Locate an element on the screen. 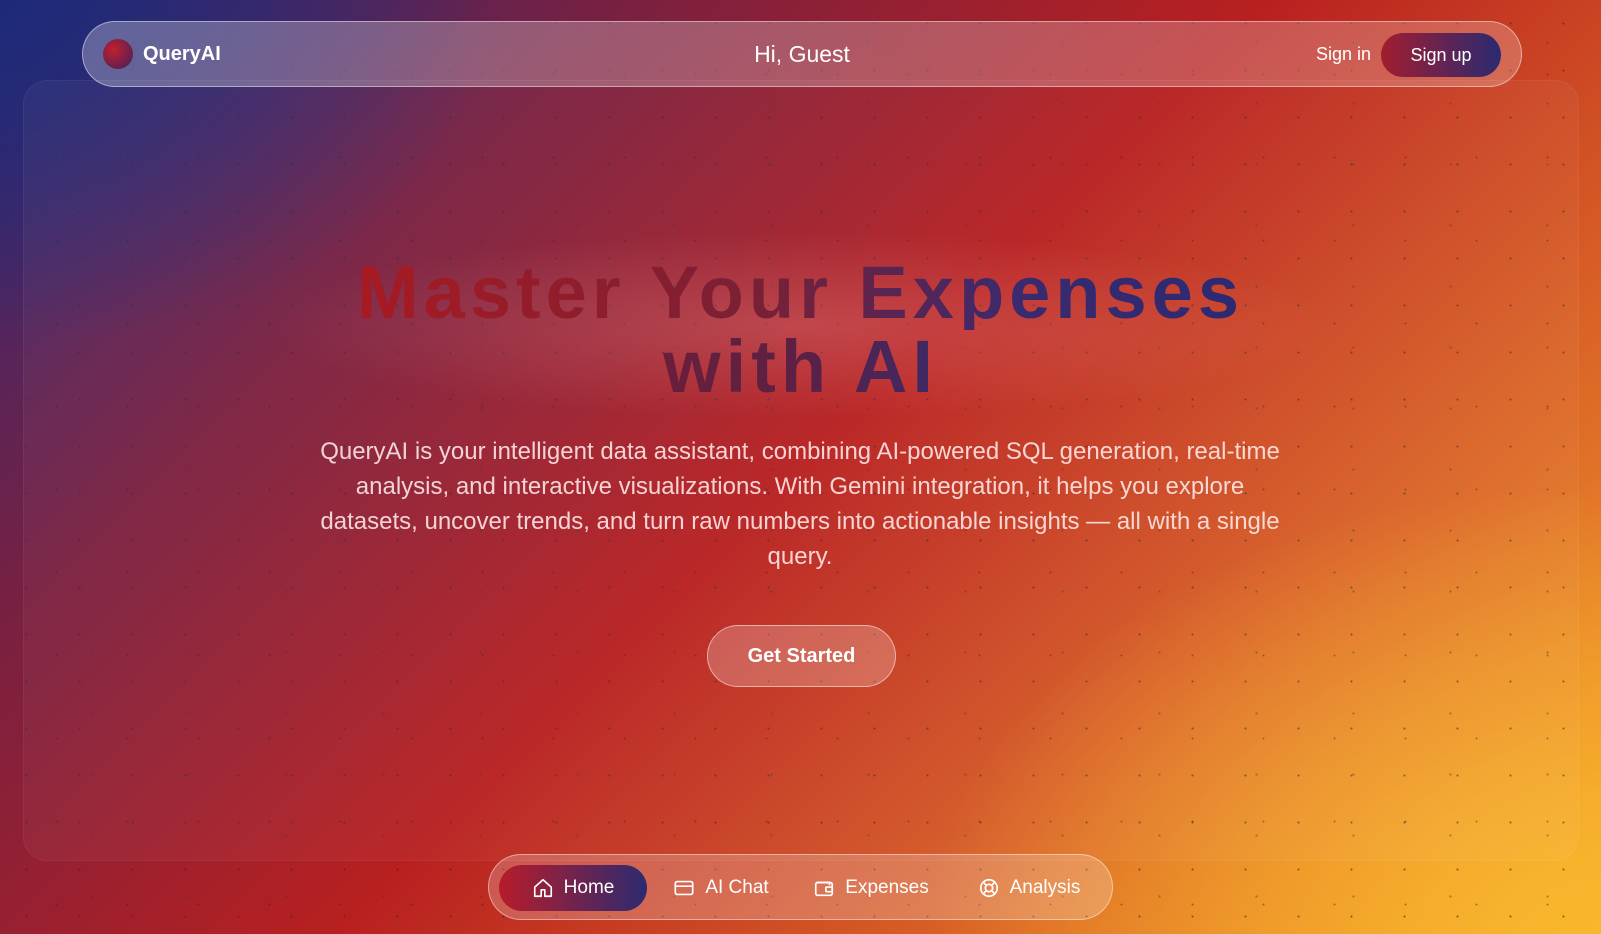 The height and width of the screenshot is (934, 1601). nav-item-label: AI Chat is located at coordinates (737, 887).